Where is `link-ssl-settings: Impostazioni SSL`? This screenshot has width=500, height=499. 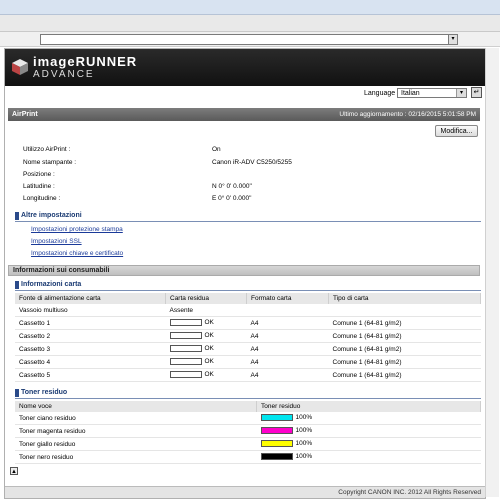
link-ssl-settings: Impostazioni SSL is located at coordinates (56, 241).